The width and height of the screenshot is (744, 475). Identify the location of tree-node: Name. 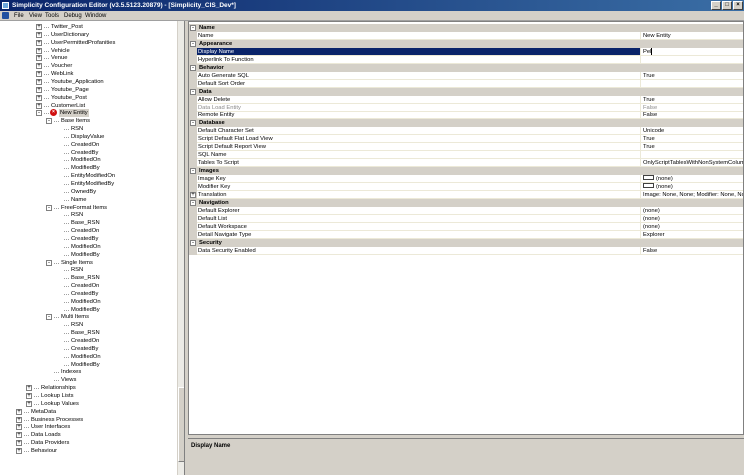
(88, 200).